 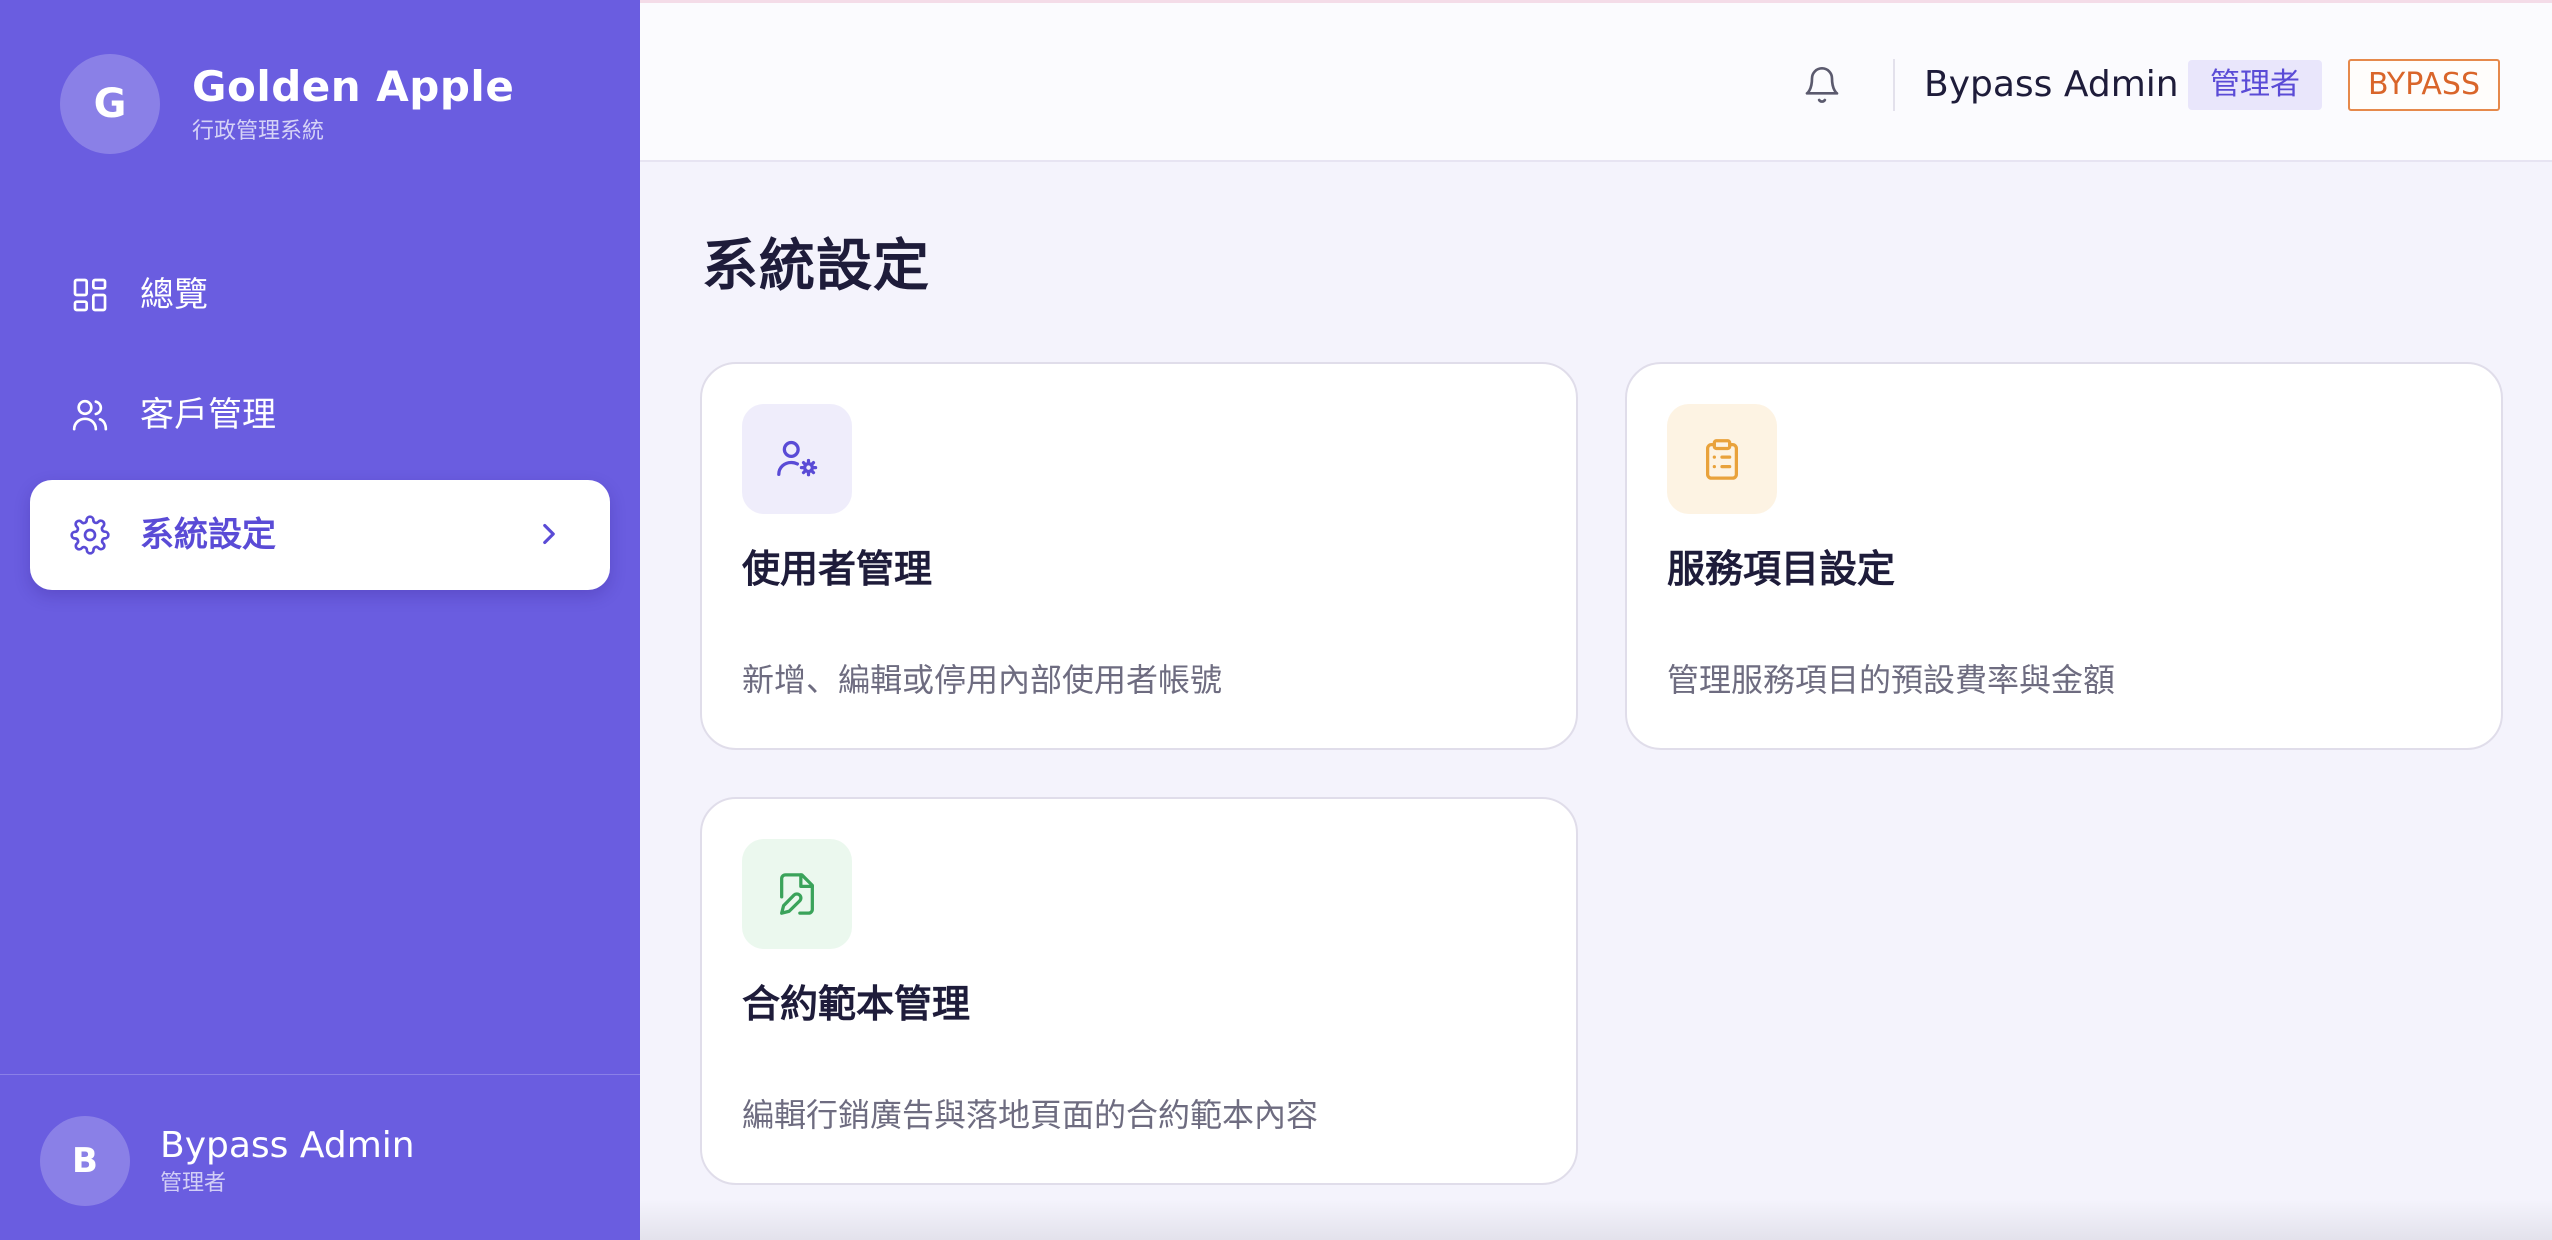 I want to click on sidebar-item-settings: 系統設定, so click(x=320, y=535).